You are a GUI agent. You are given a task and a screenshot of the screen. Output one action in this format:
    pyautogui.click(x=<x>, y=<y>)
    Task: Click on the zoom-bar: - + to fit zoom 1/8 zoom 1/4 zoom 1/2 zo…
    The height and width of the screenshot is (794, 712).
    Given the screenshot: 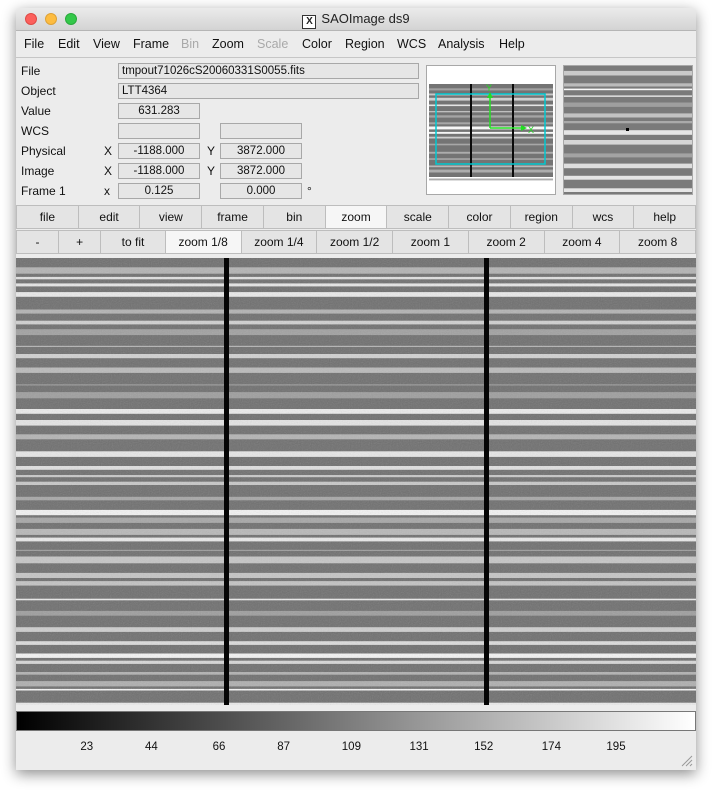 What is the action you would take?
    pyautogui.click(x=356, y=242)
    